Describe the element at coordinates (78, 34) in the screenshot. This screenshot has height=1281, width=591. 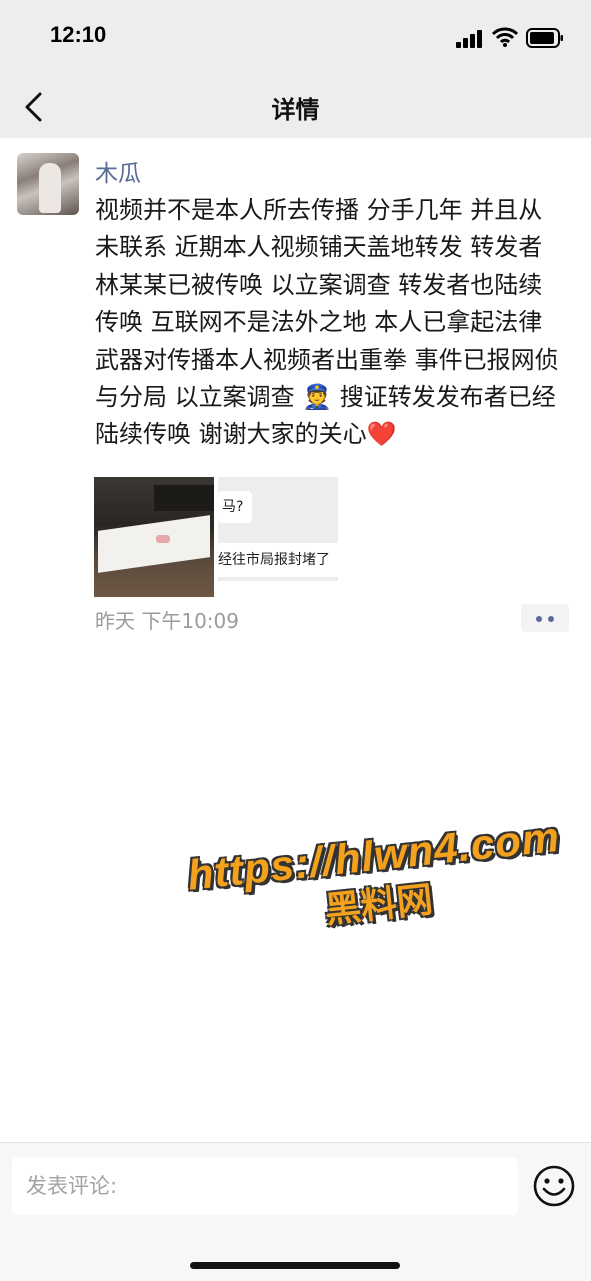
I see `status-time: 12:10` at that location.